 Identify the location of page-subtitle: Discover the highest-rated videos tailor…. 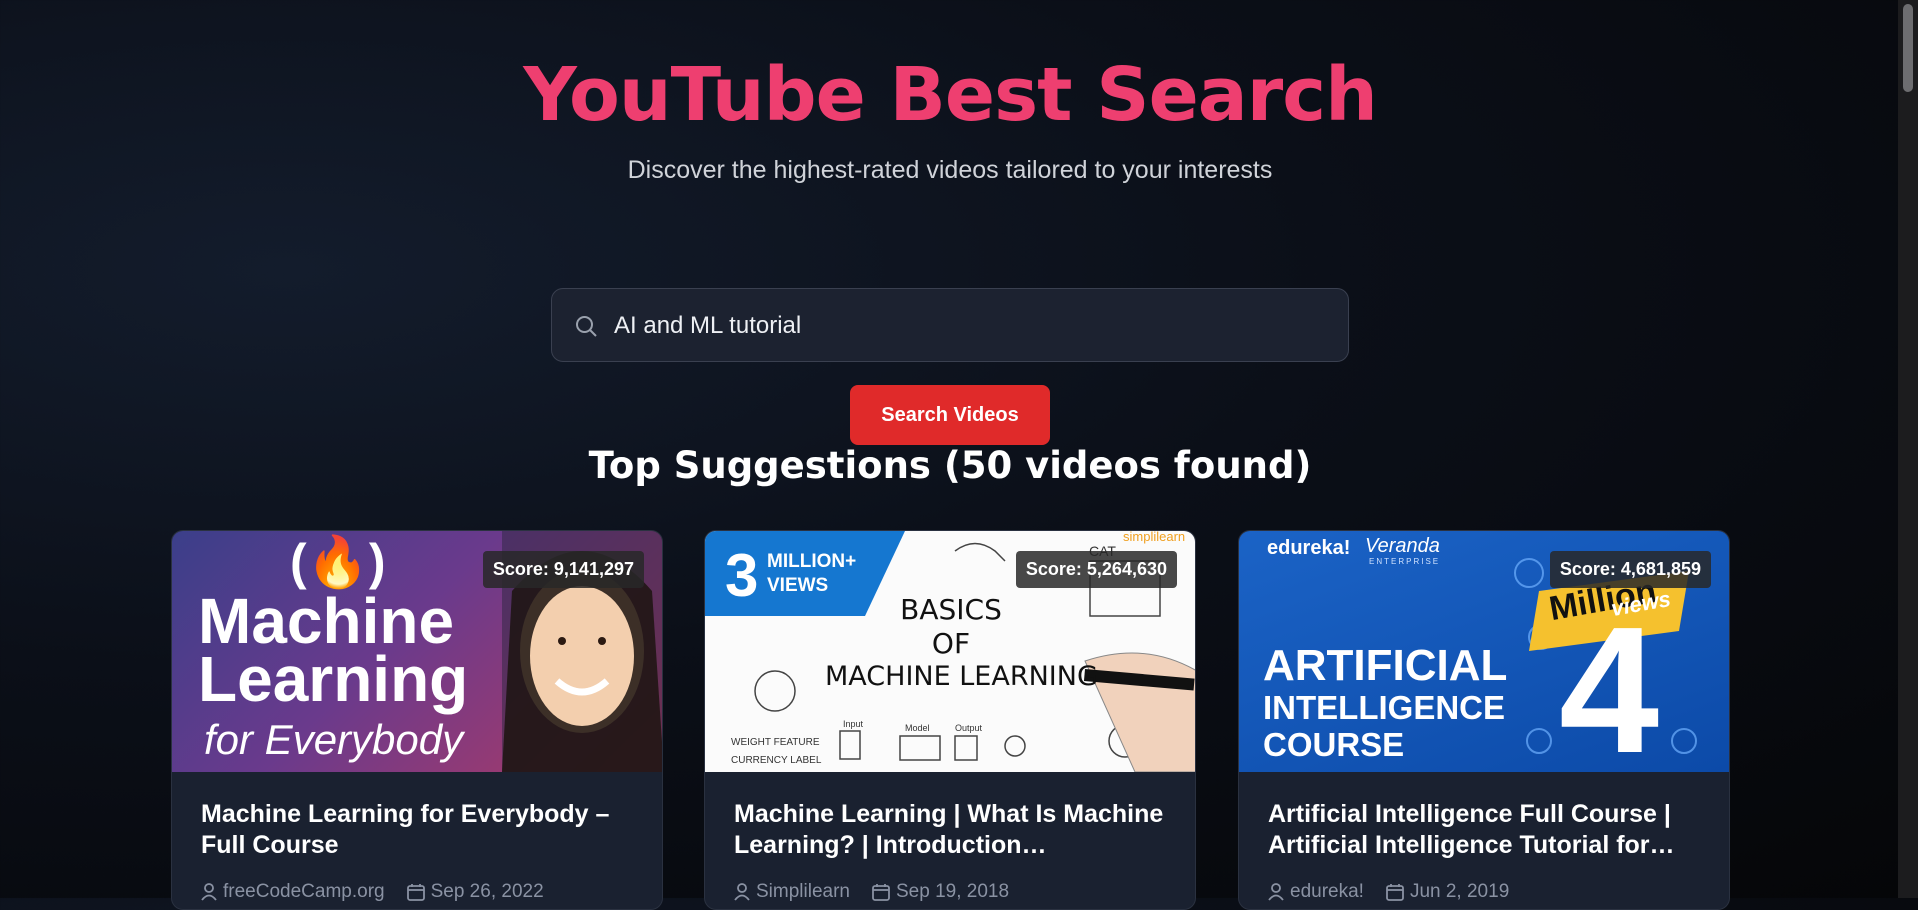
(950, 170).